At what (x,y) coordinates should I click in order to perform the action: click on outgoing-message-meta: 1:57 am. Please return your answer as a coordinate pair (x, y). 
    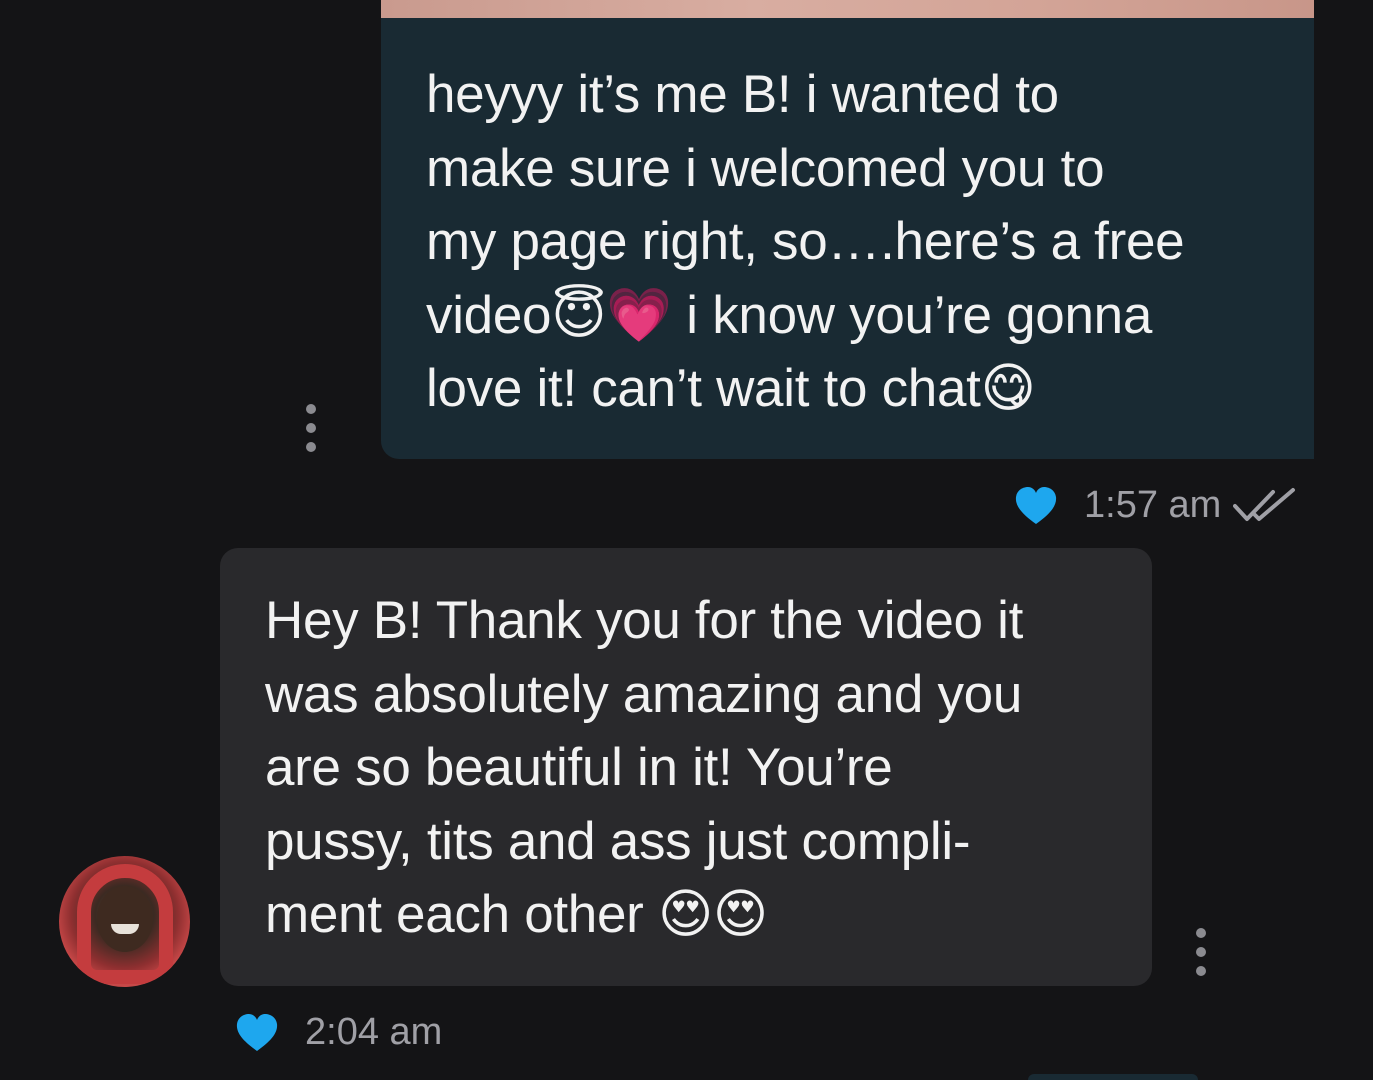
    Looking at the image, I should click on (1156, 505).